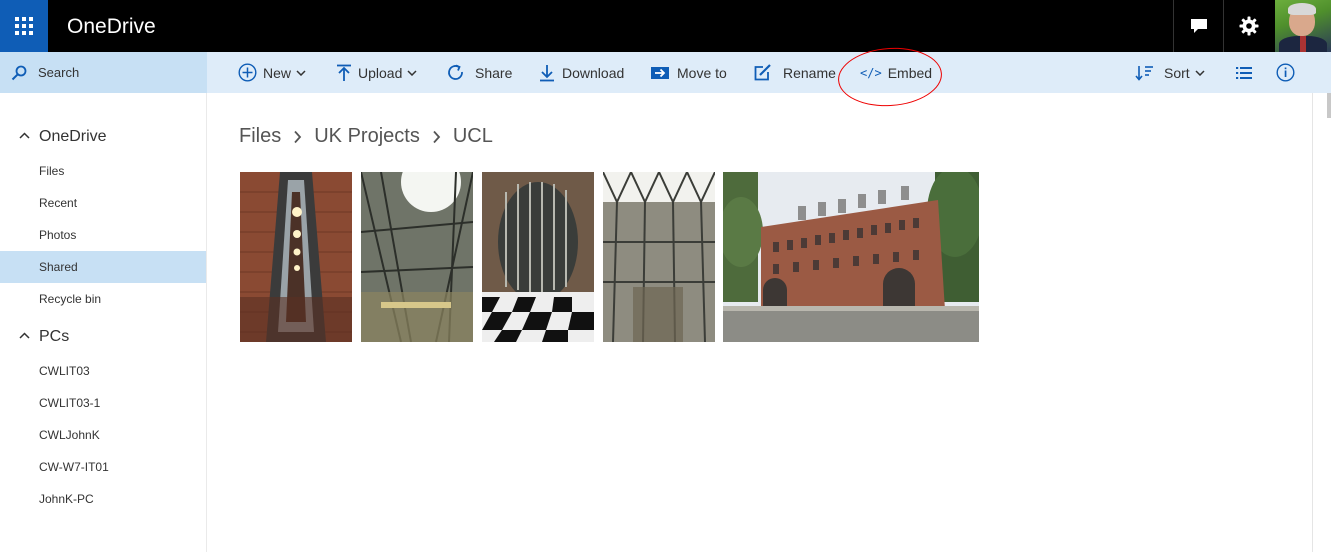  What do you see at coordinates (851, 257) in the screenshot?
I see `photo-ucl-building-exterior` at bounding box center [851, 257].